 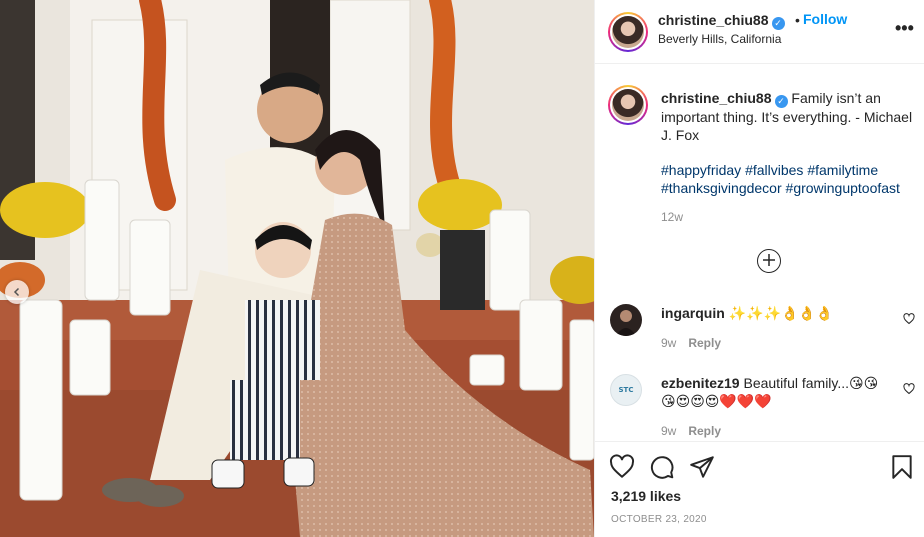 I want to click on plus-circle-icon, so click(x=769, y=261).